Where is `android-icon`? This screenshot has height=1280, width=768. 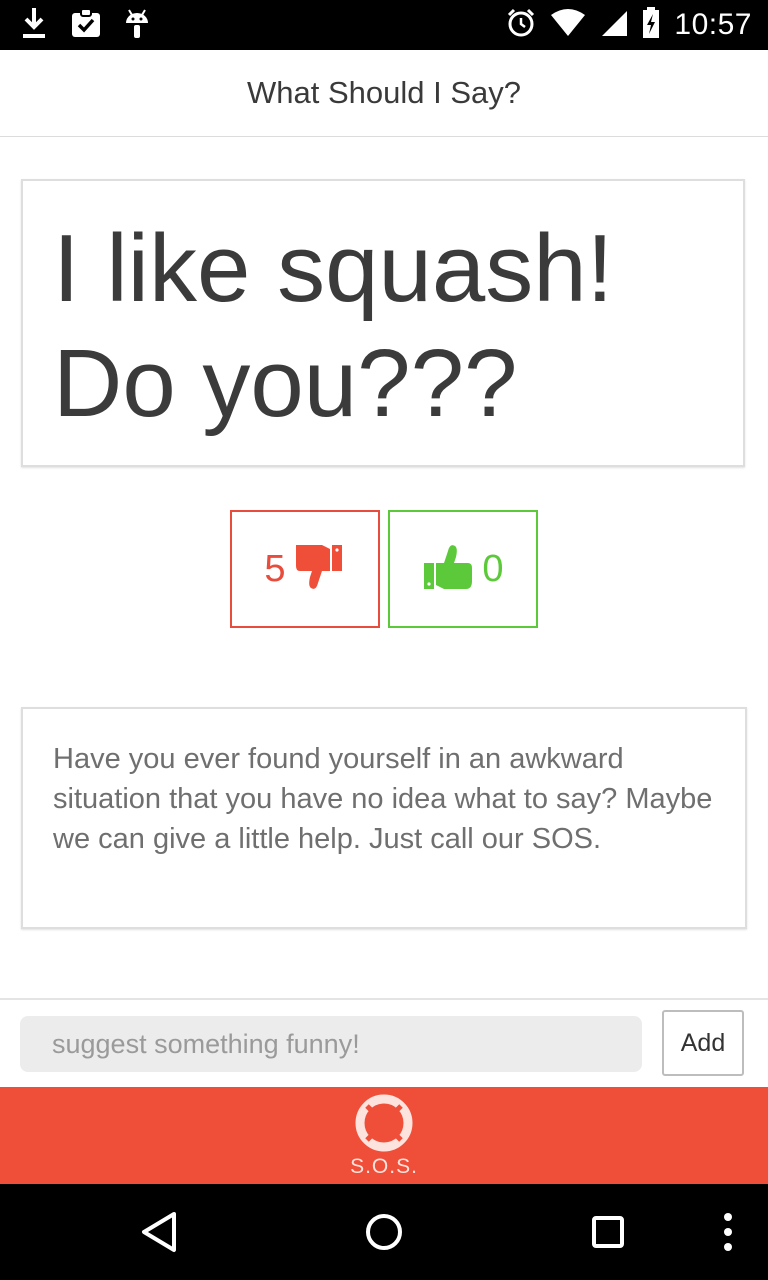 android-icon is located at coordinates (137, 25).